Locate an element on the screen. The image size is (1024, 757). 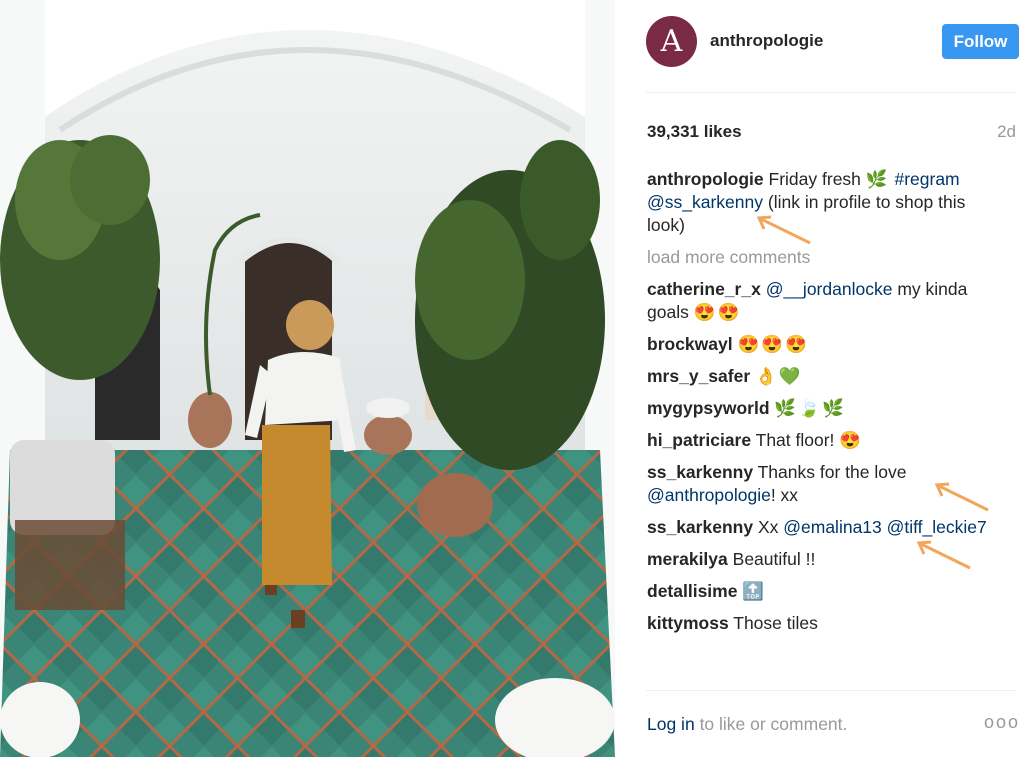
comment-username: detallisime is located at coordinates (692, 591).